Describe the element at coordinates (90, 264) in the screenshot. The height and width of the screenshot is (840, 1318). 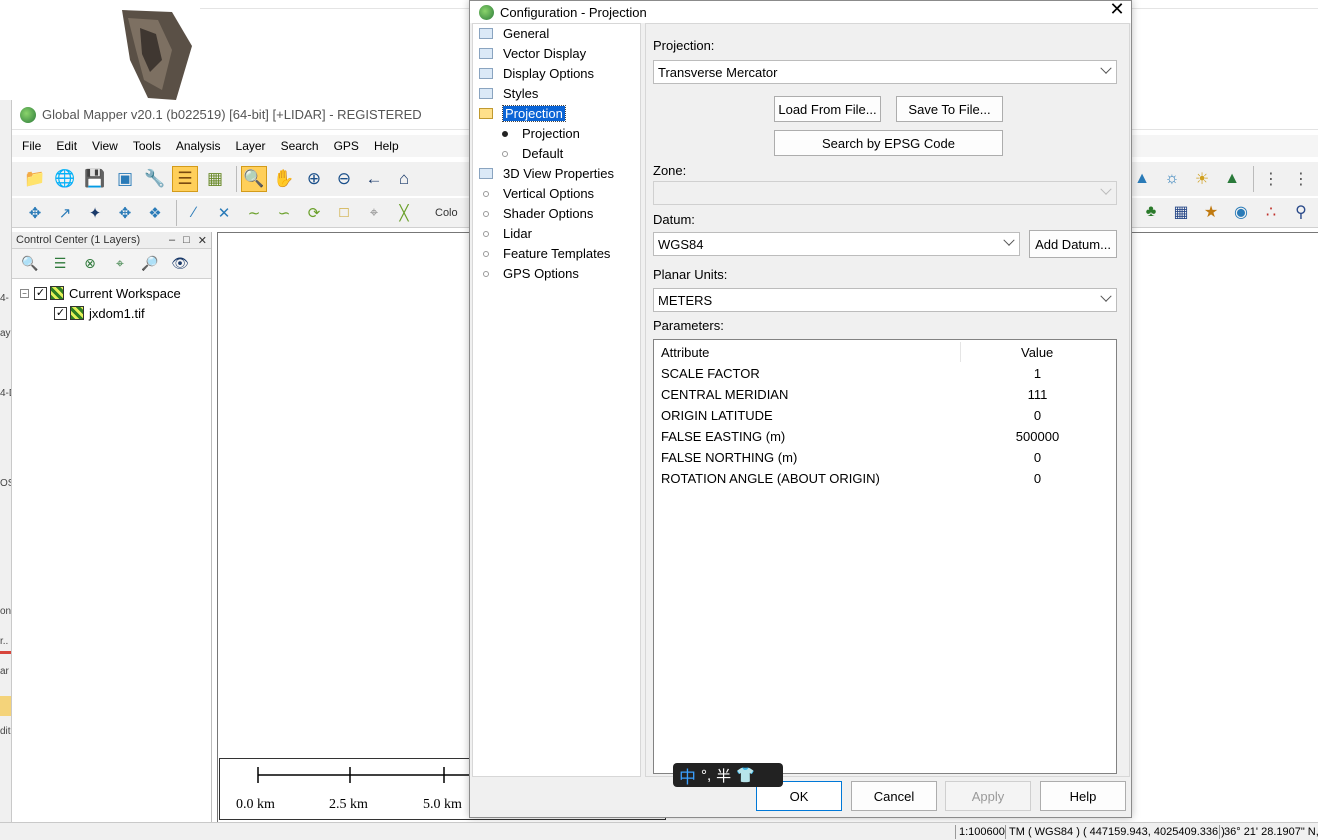
I see `layer-close-icon: ⊗` at that location.